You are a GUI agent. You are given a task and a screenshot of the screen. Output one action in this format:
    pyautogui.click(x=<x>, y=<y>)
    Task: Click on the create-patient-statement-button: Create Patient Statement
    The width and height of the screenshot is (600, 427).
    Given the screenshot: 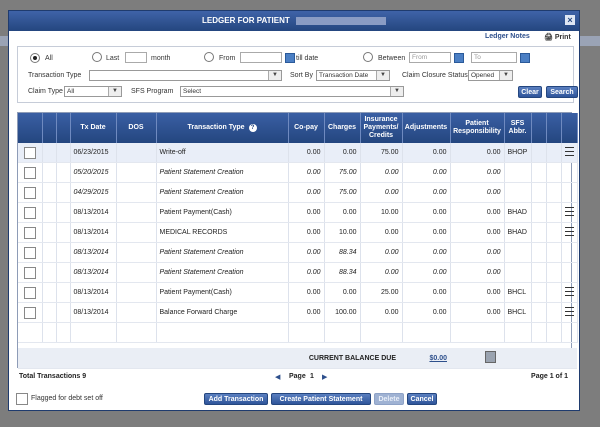 What is the action you would take?
    pyautogui.click(x=321, y=399)
    